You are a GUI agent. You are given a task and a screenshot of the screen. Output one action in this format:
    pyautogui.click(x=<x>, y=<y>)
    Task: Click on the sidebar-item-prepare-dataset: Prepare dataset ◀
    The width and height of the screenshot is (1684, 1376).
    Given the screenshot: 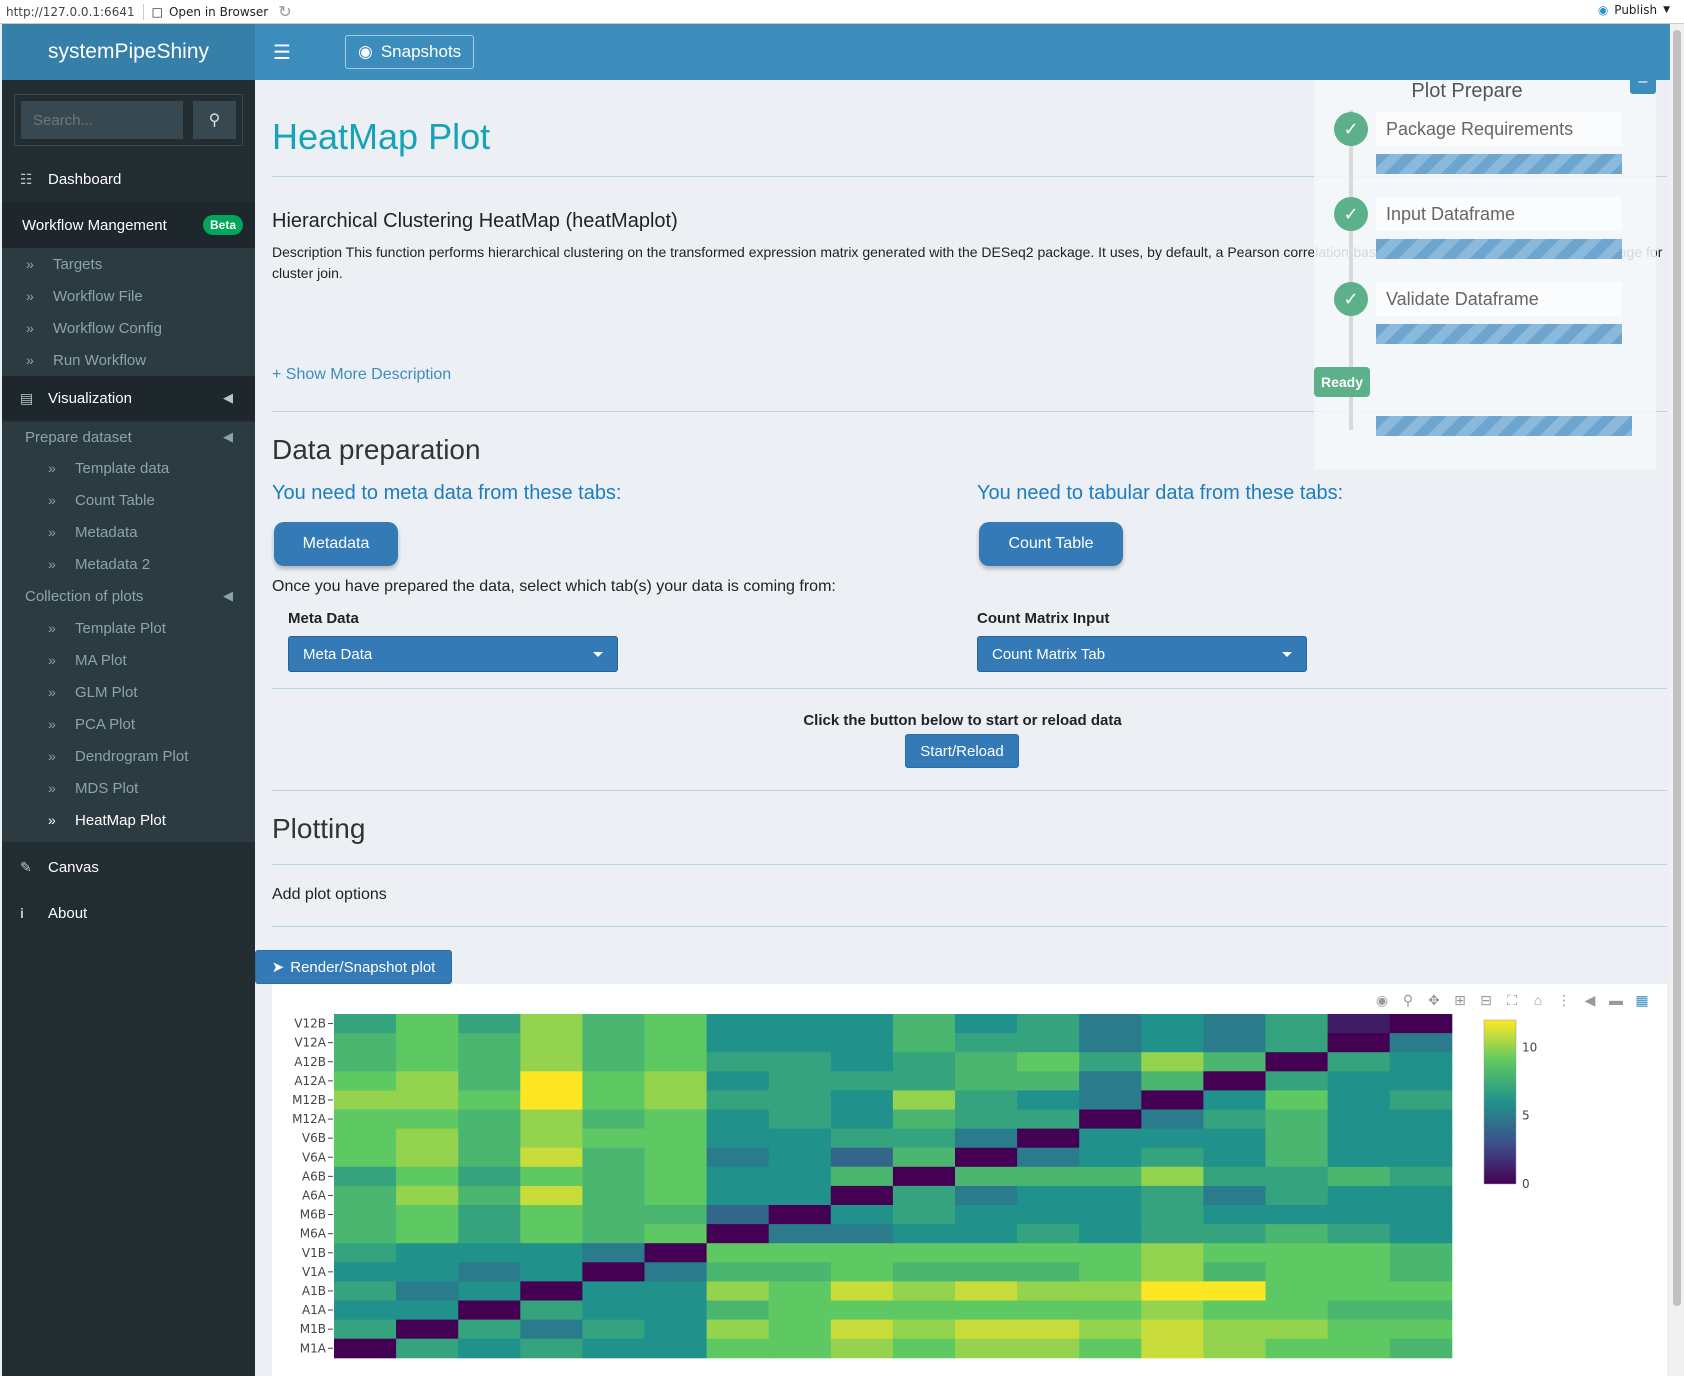 What is the action you would take?
    pyautogui.click(x=128, y=437)
    